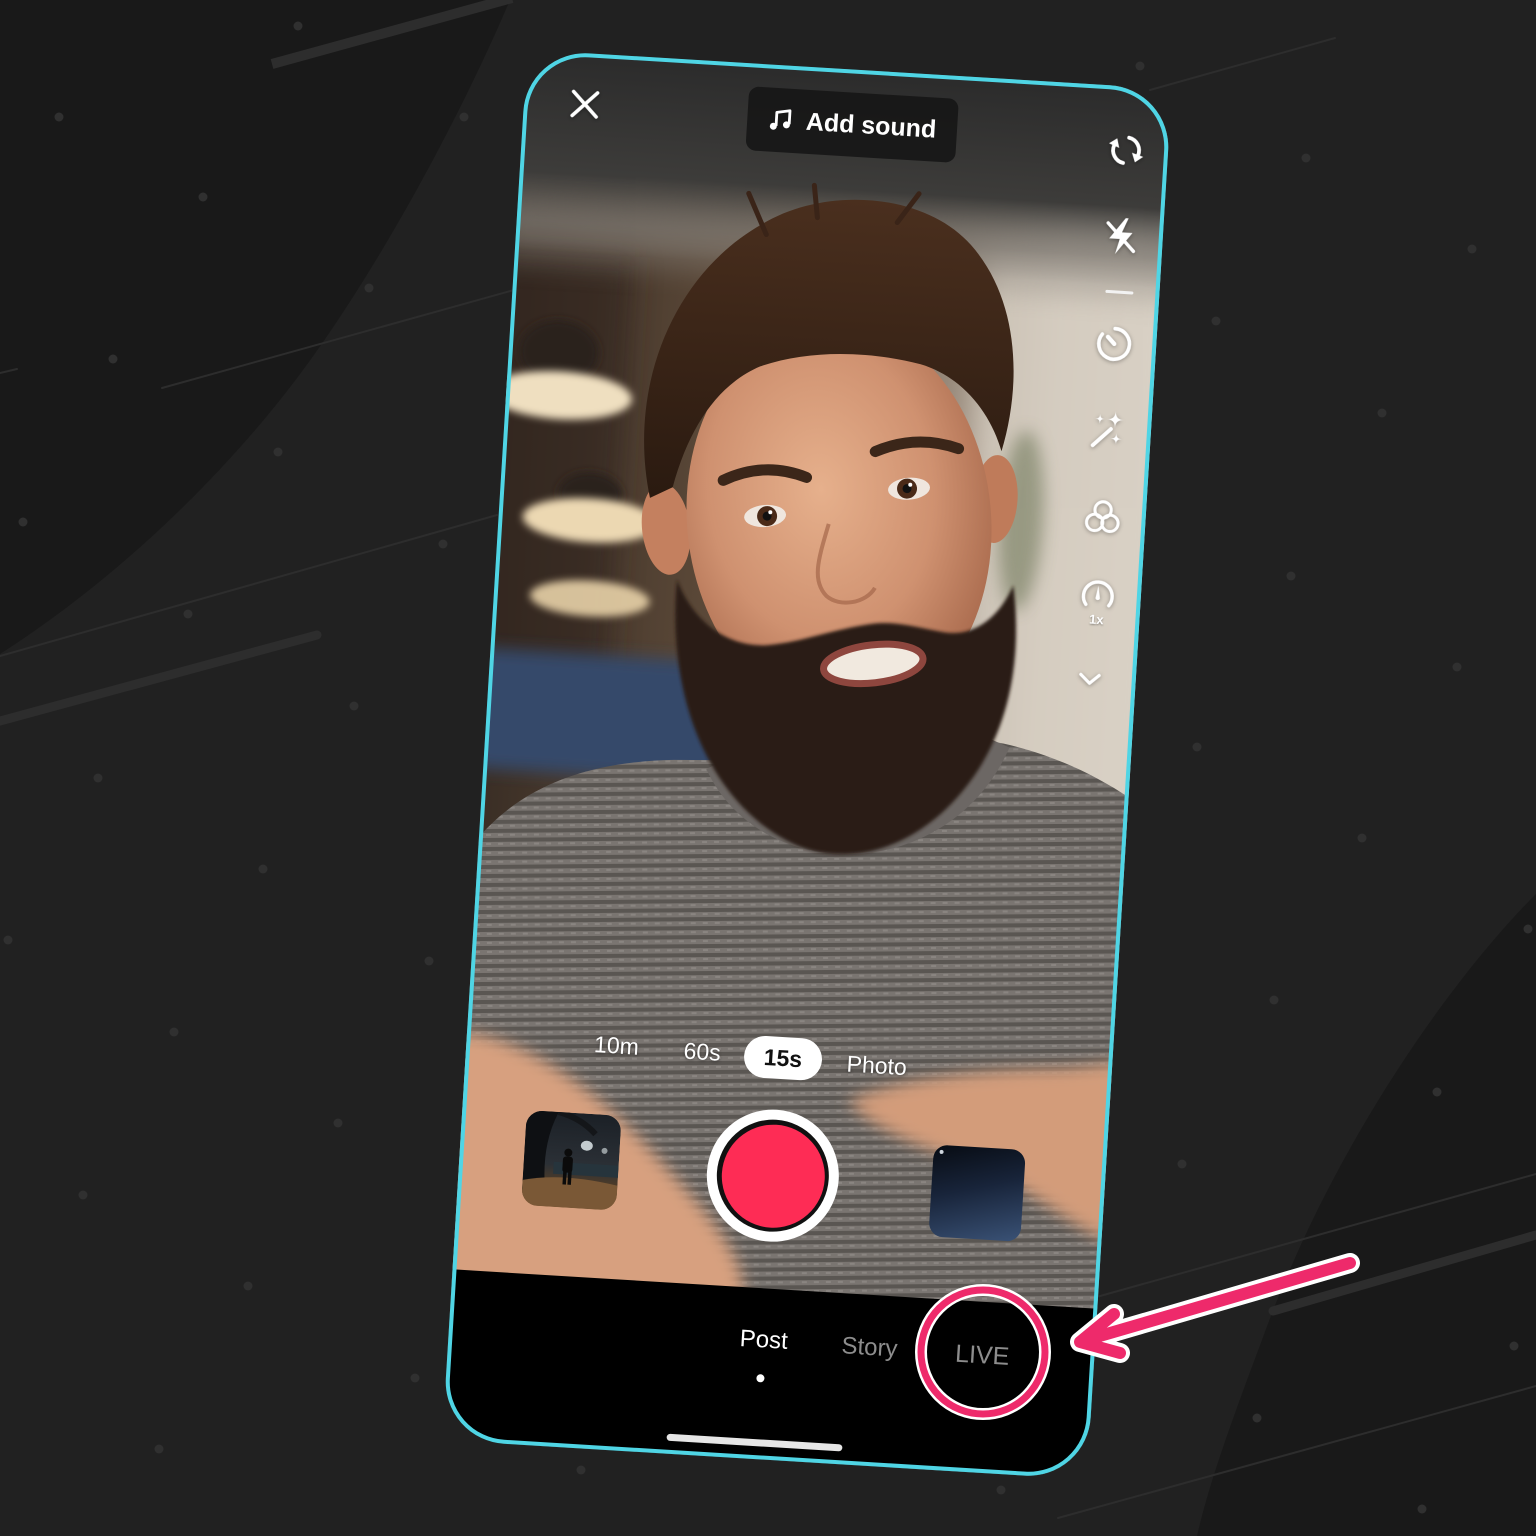 This screenshot has height=1536, width=1536. I want to click on record-ring, so click(773, 1175).